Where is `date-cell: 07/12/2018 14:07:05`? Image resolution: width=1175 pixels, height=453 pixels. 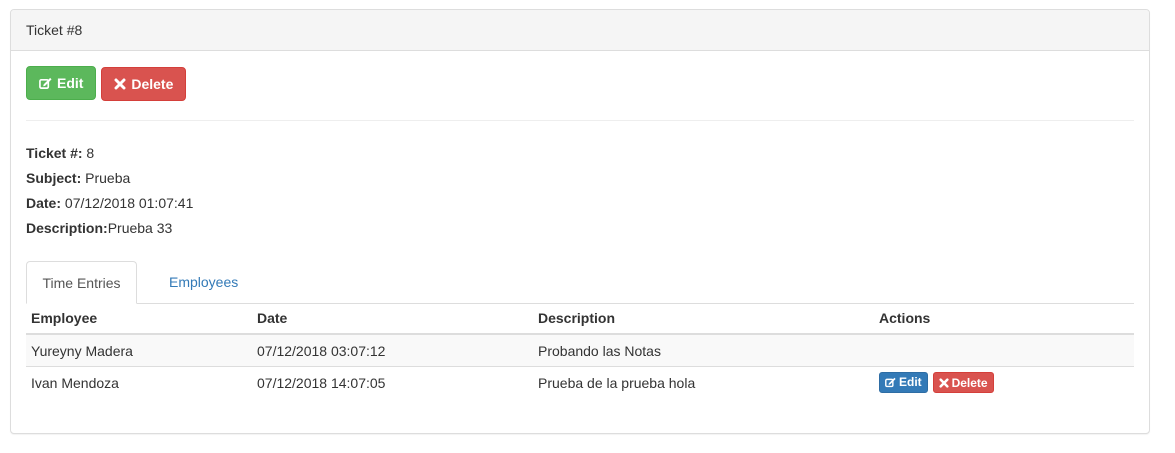
date-cell: 07/12/2018 14:07:05 is located at coordinates (392, 382).